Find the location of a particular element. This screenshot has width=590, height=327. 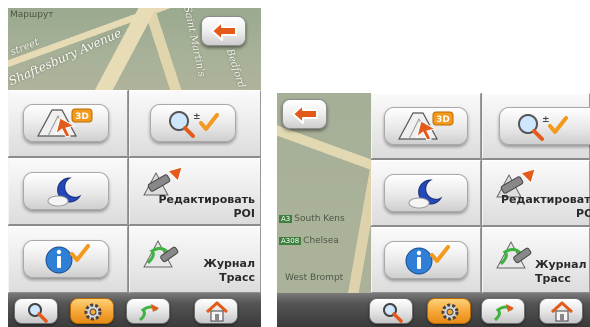

street-label: A308 Chelsea is located at coordinates (309, 241).